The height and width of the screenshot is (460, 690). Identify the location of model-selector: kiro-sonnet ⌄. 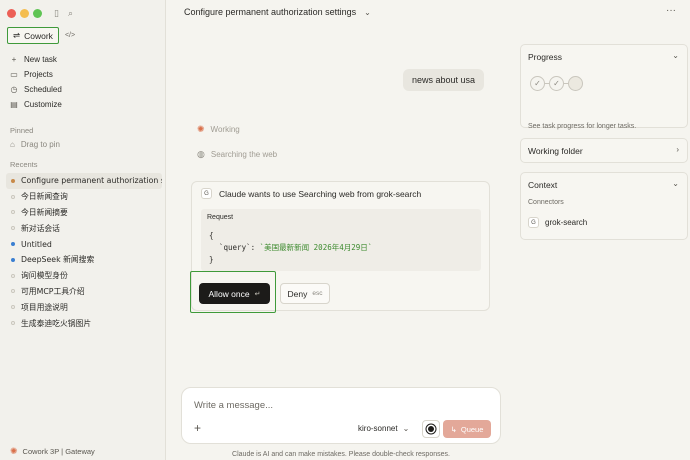
(383, 428).